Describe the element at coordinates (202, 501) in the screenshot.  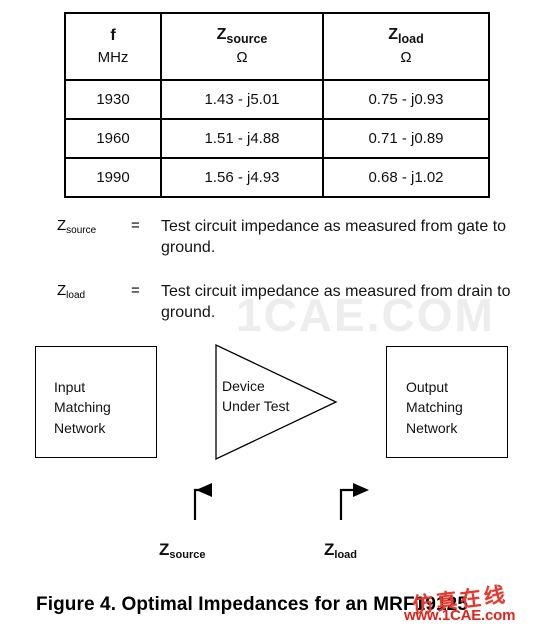
I see `z-source-arrow-icon` at that location.